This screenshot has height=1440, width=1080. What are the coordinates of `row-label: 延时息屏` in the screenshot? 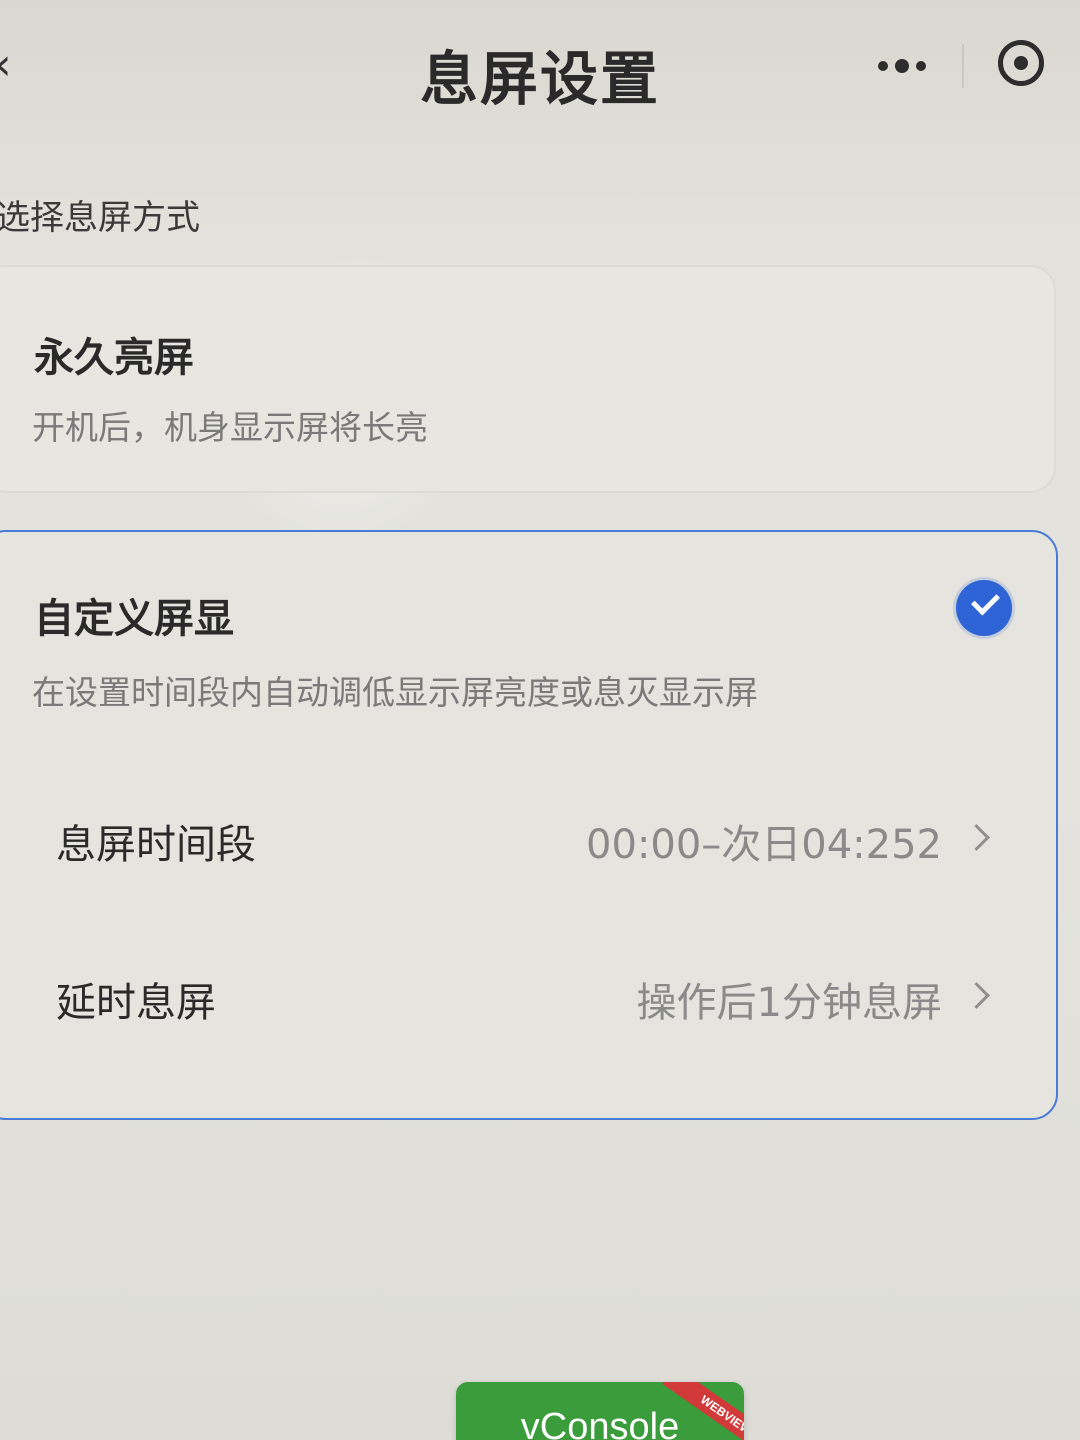 It's located at (136, 1003).